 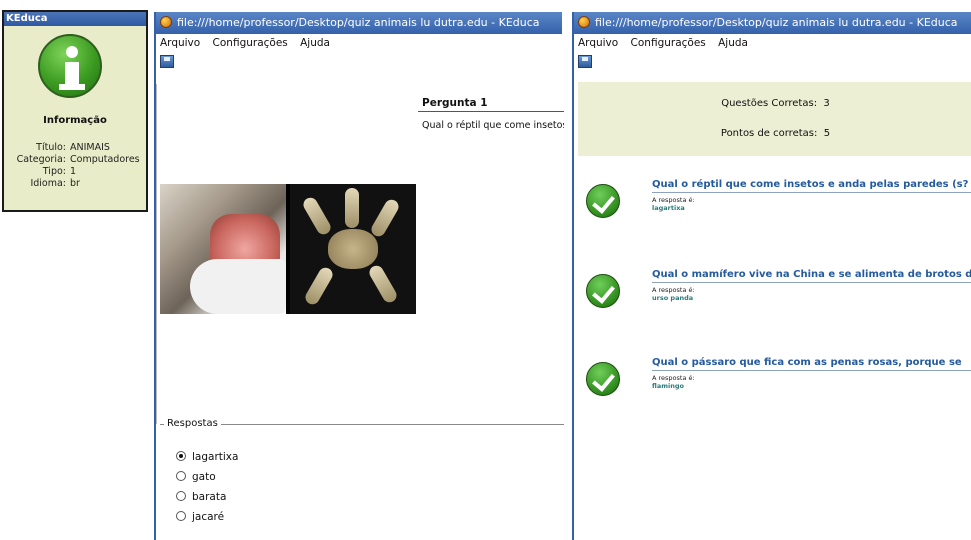 I want to click on response-label: gato, so click(x=204, y=477).